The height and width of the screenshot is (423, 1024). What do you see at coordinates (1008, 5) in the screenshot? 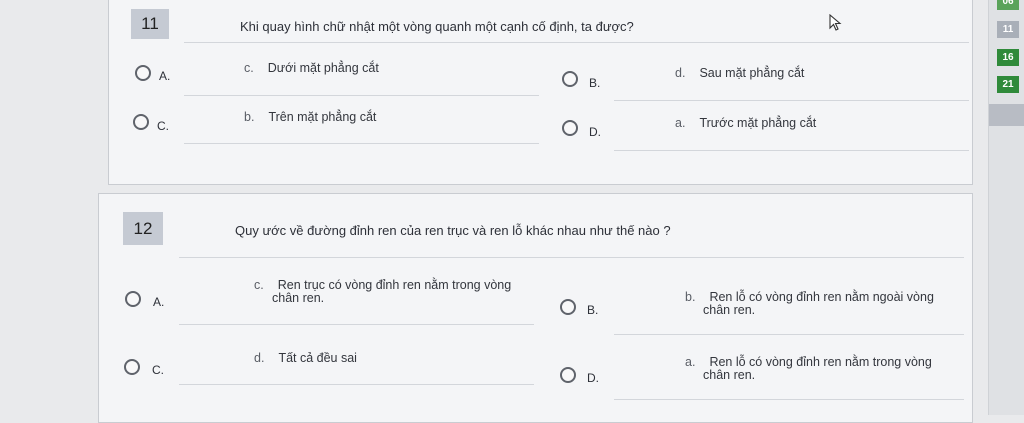
I see `nav-question-06: 06` at bounding box center [1008, 5].